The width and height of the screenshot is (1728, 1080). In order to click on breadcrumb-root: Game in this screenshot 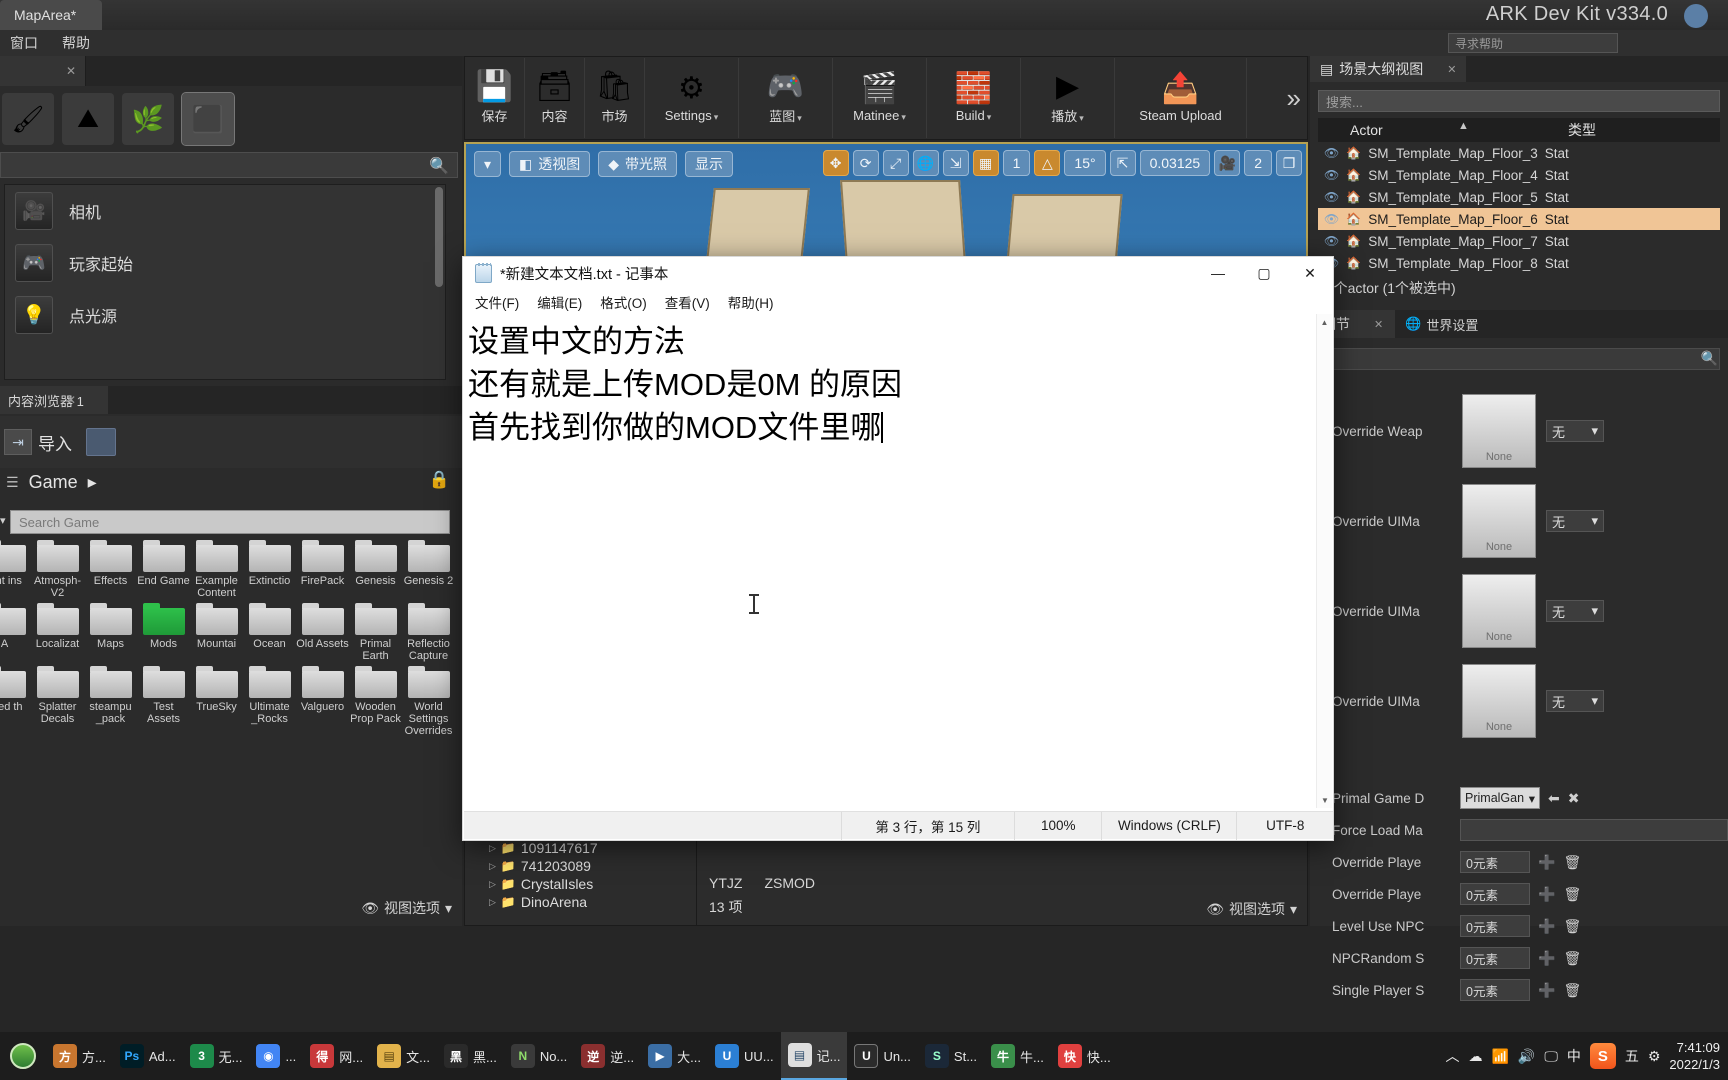, I will do `click(53, 482)`.